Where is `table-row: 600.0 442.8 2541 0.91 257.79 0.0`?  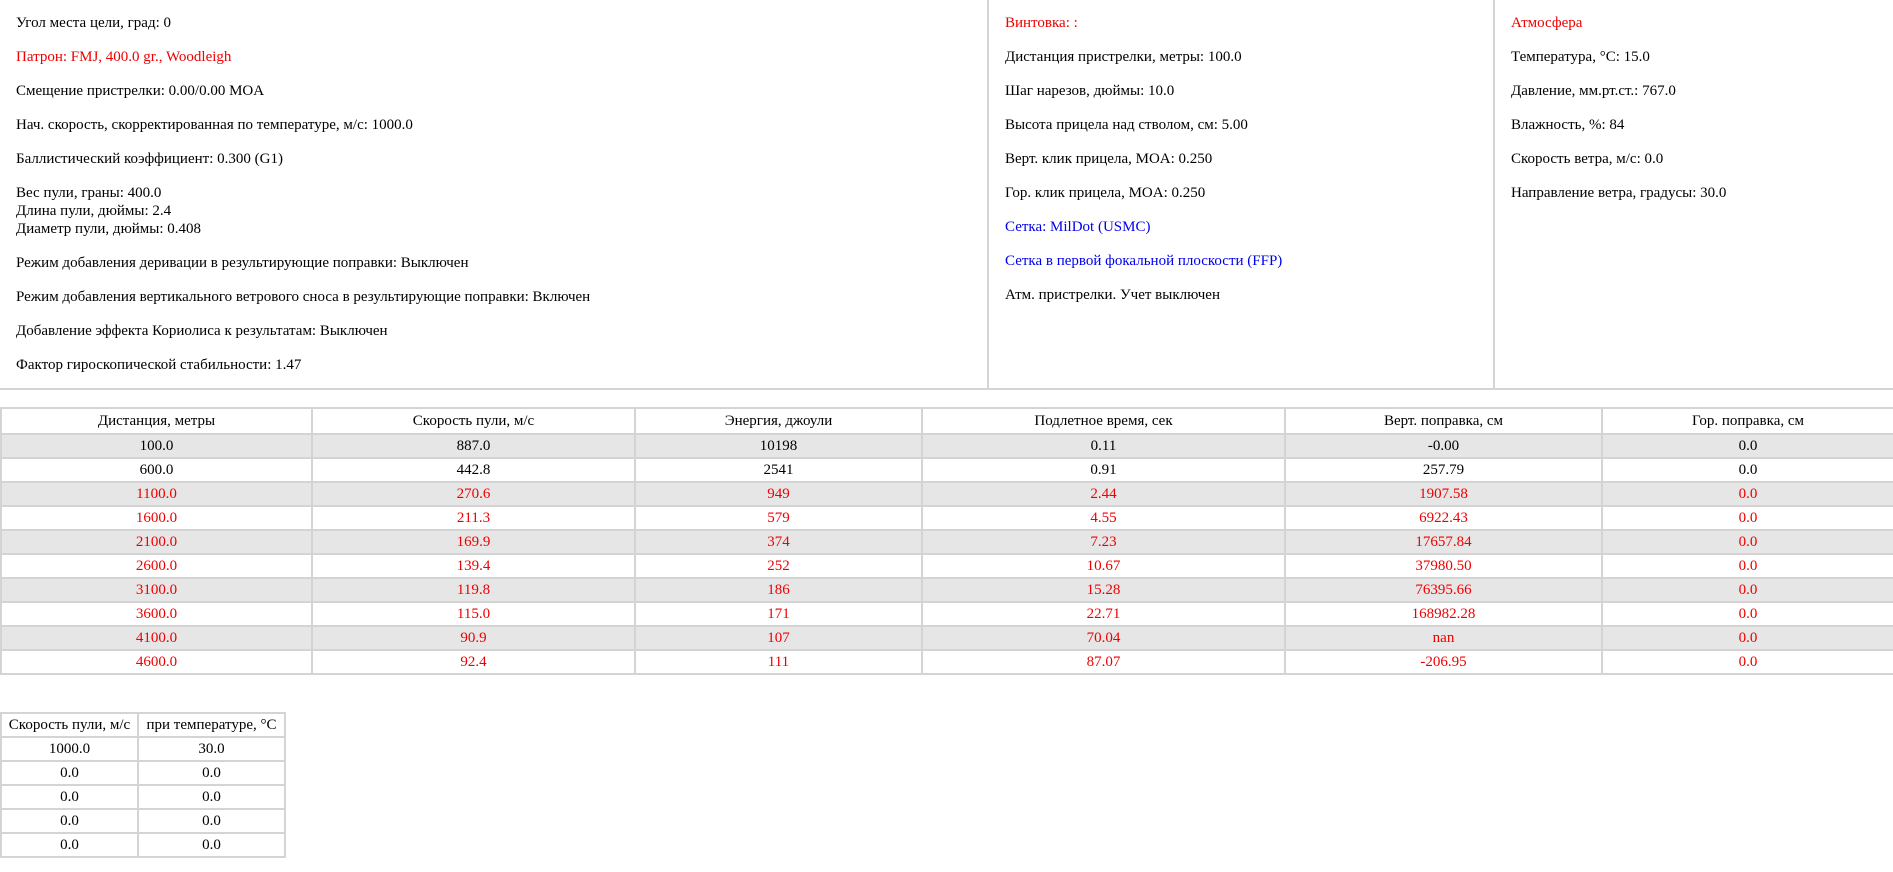
table-row: 600.0 442.8 2541 0.91 257.79 0.0 is located at coordinates (946, 470).